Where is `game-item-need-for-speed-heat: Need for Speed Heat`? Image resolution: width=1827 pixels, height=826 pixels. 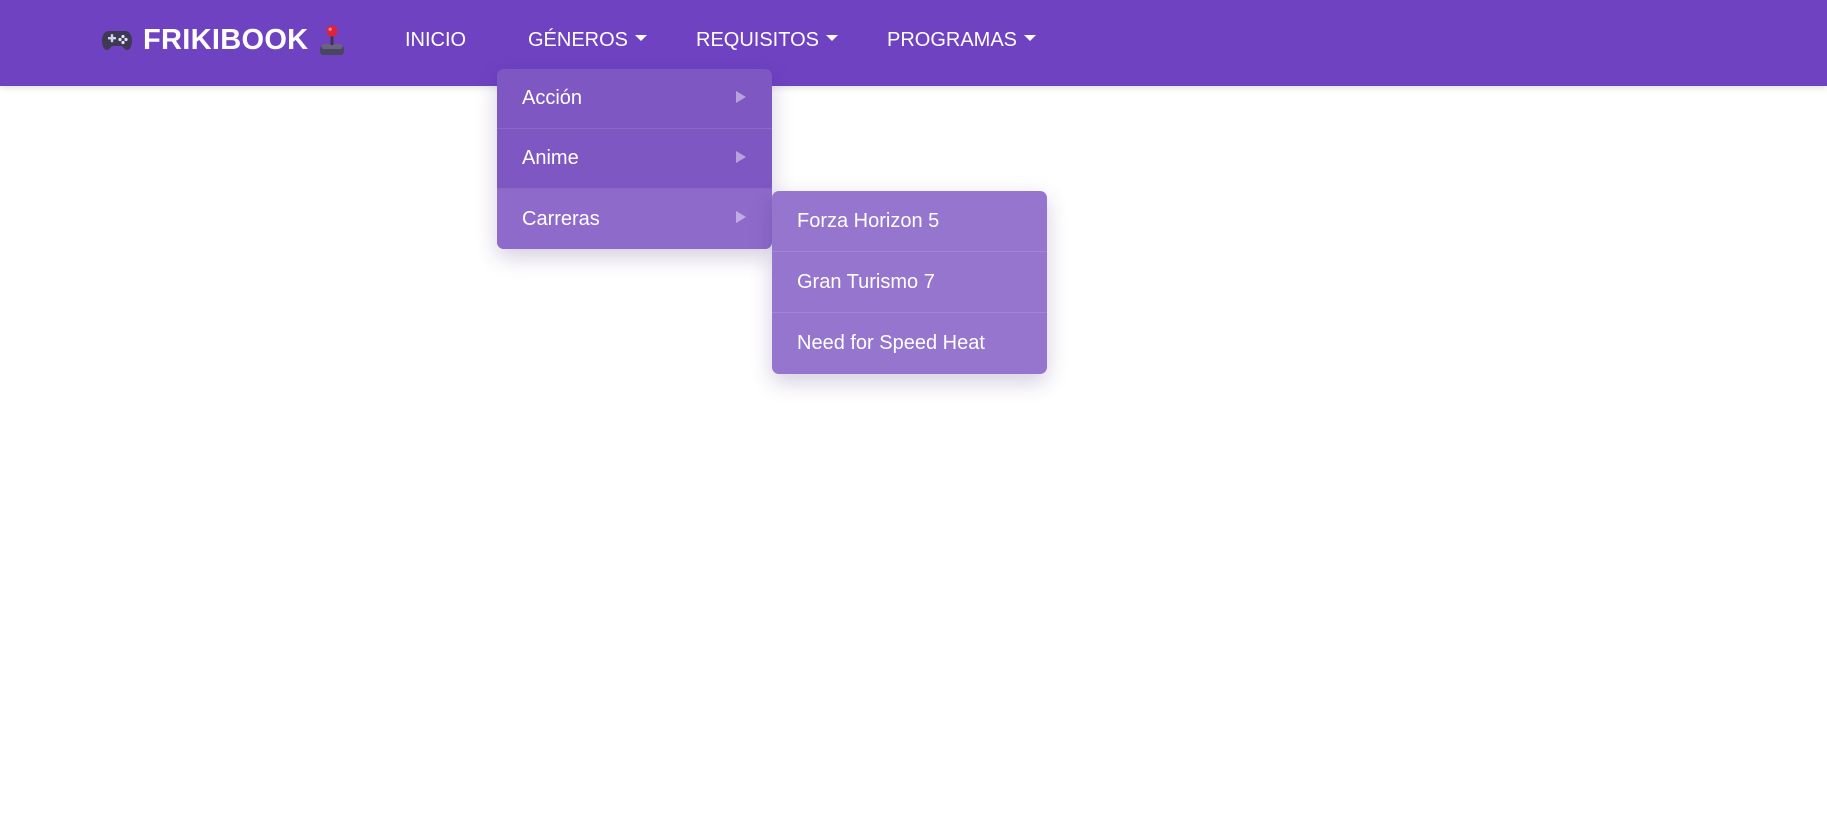 game-item-need-for-speed-heat: Need for Speed Heat is located at coordinates (909, 343).